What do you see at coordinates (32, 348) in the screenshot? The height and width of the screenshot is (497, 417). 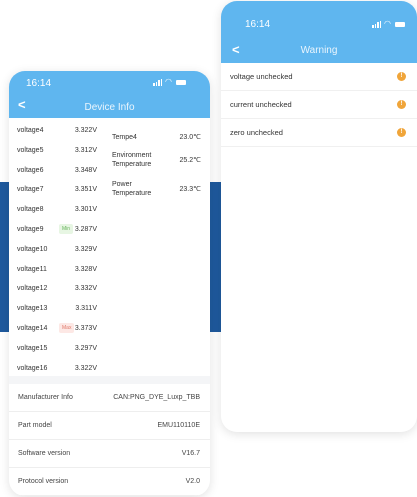 I see `voltage-label: voltage15` at bounding box center [32, 348].